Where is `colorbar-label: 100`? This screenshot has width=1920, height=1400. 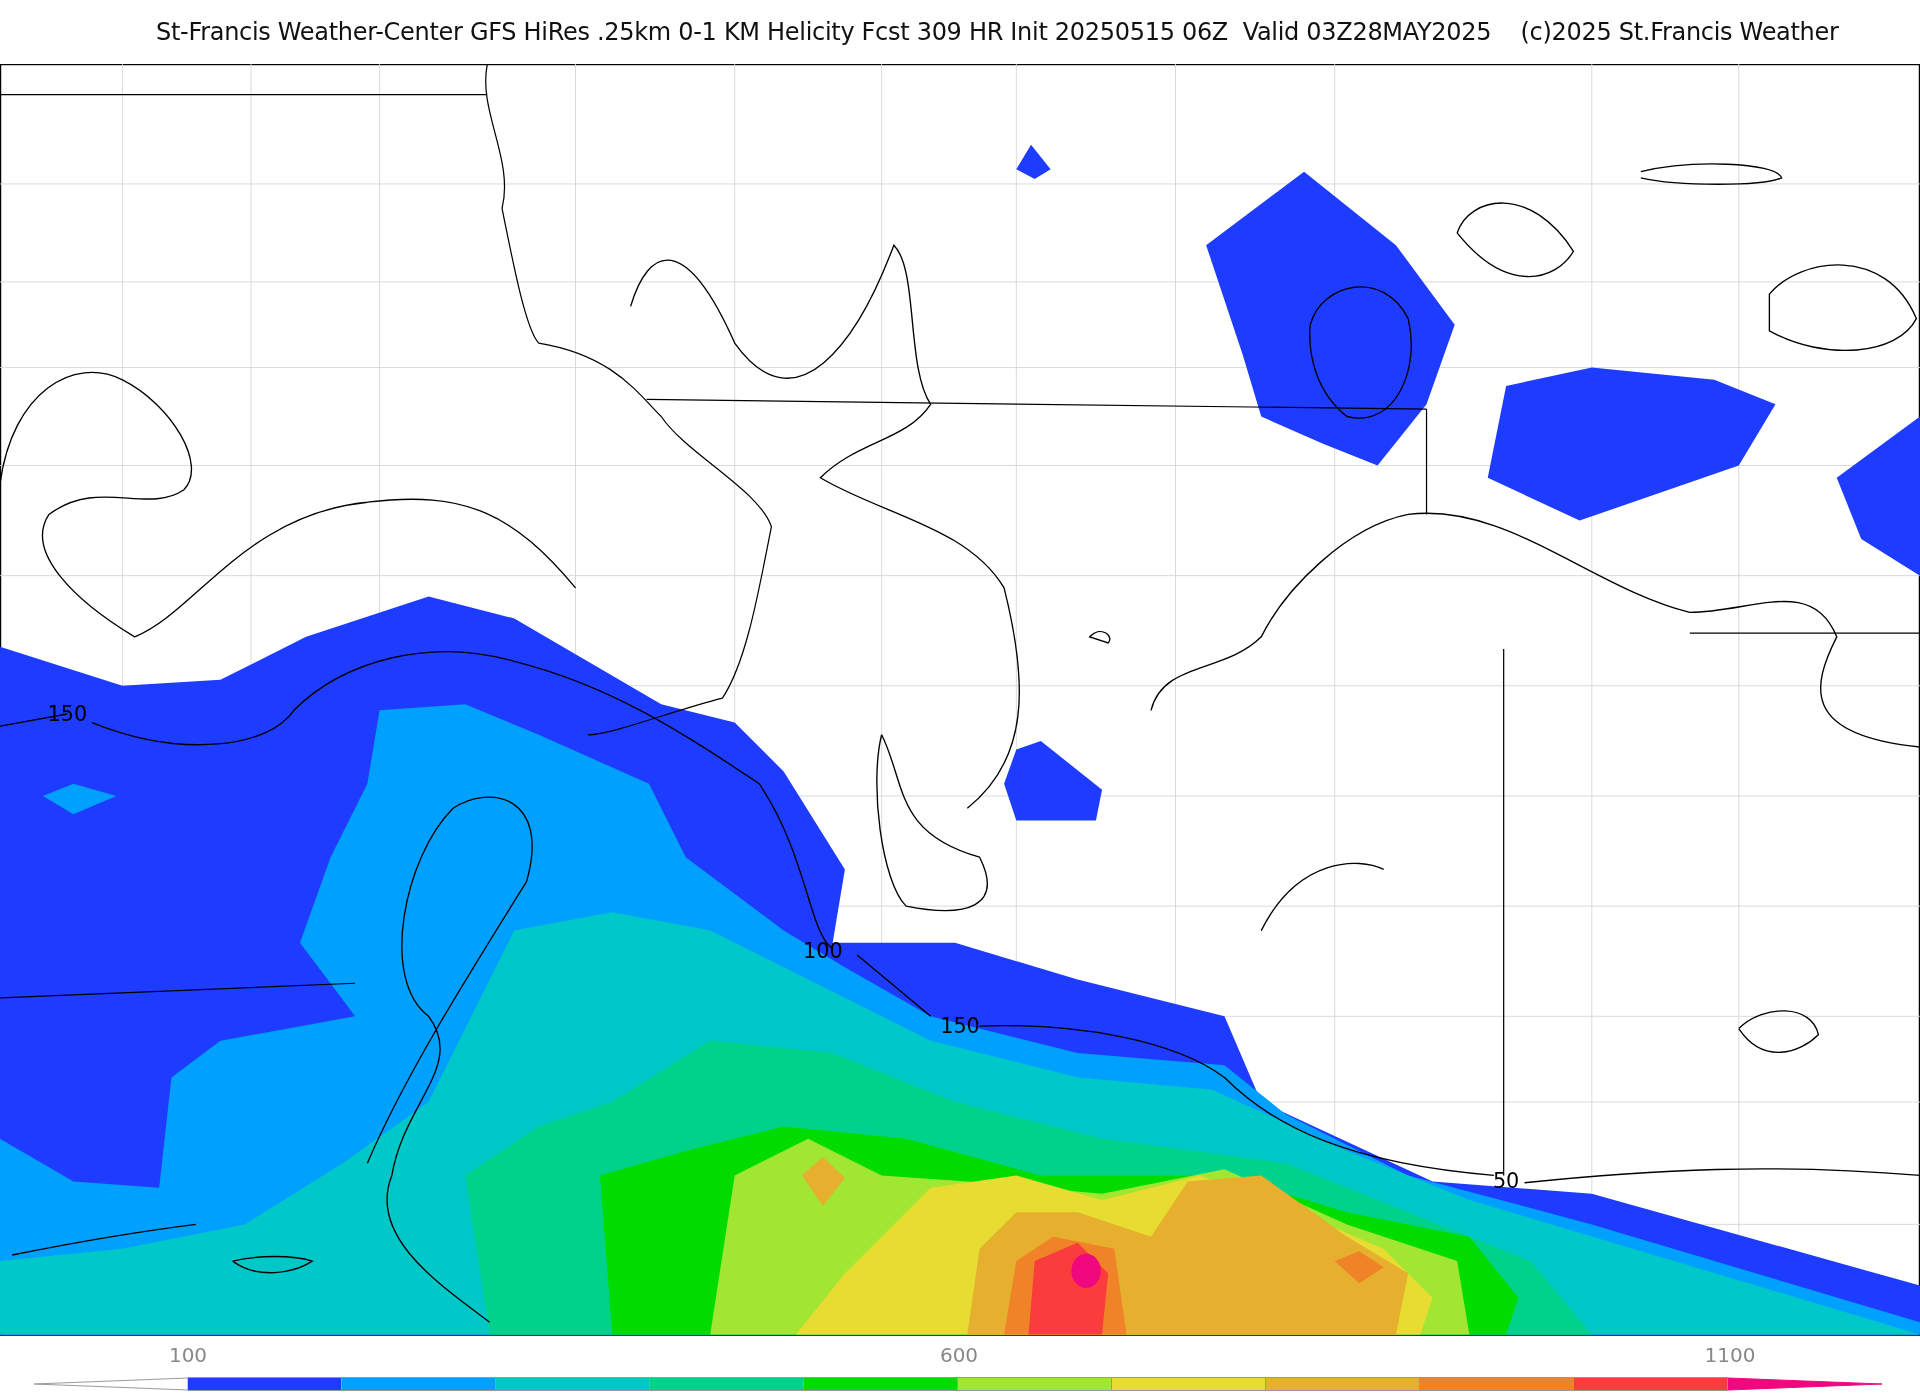 colorbar-label: 100 is located at coordinates (188, 1356).